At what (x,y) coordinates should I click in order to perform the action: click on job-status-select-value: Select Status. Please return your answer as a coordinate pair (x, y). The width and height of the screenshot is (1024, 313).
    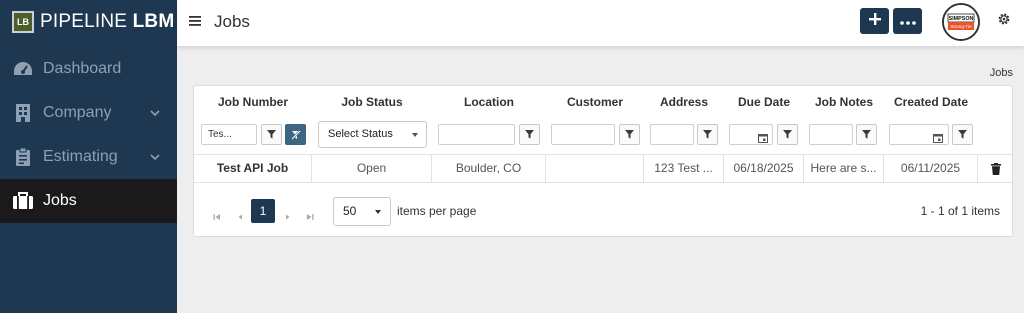
    Looking at the image, I should click on (360, 134).